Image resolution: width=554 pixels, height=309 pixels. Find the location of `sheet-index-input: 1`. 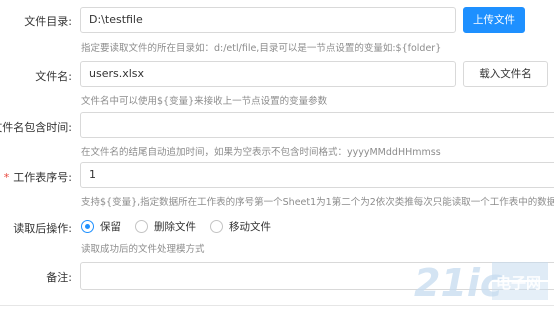

sheet-index-input: 1 is located at coordinates (317, 175).